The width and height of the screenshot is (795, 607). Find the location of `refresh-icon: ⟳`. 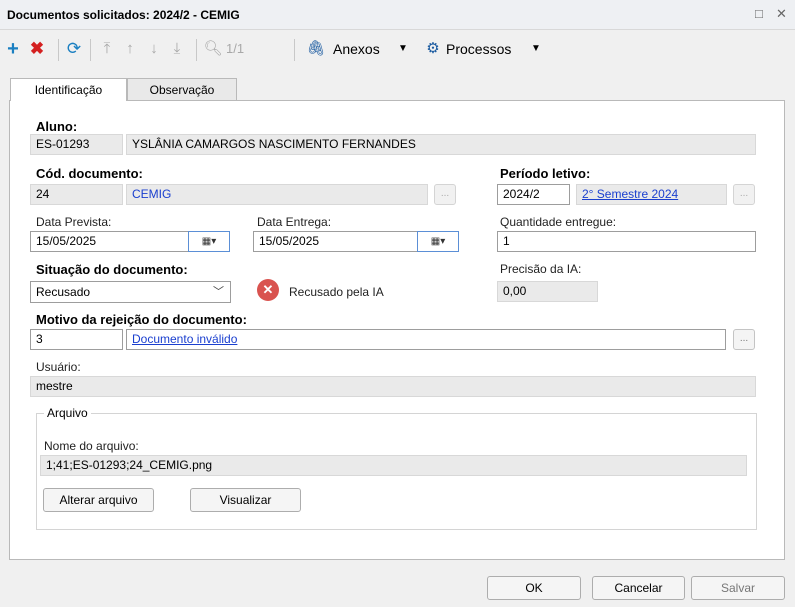

refresh-icon: ⟳ is located at coordinates (74, 49).